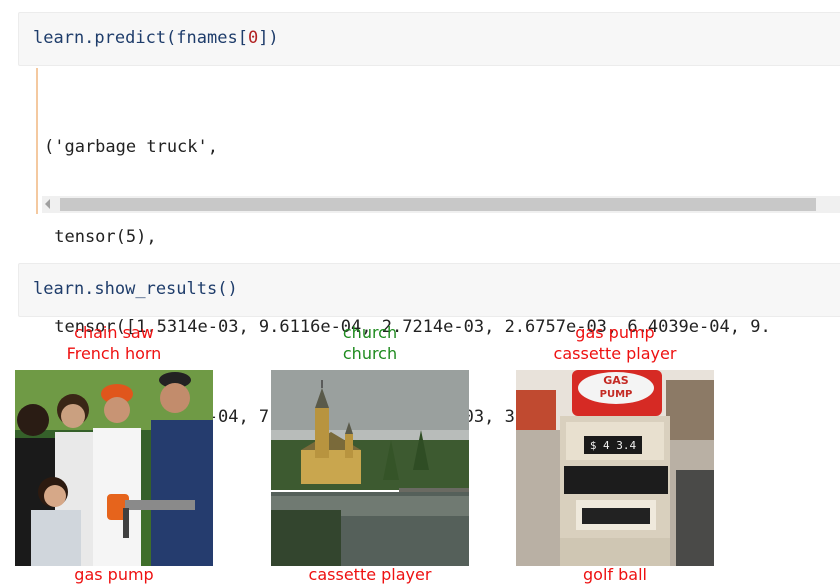 The image size is (840, 585). Describe the element at coordinates (114, 332) in the screenshot. I see `actual-label: chain saw` at that location.